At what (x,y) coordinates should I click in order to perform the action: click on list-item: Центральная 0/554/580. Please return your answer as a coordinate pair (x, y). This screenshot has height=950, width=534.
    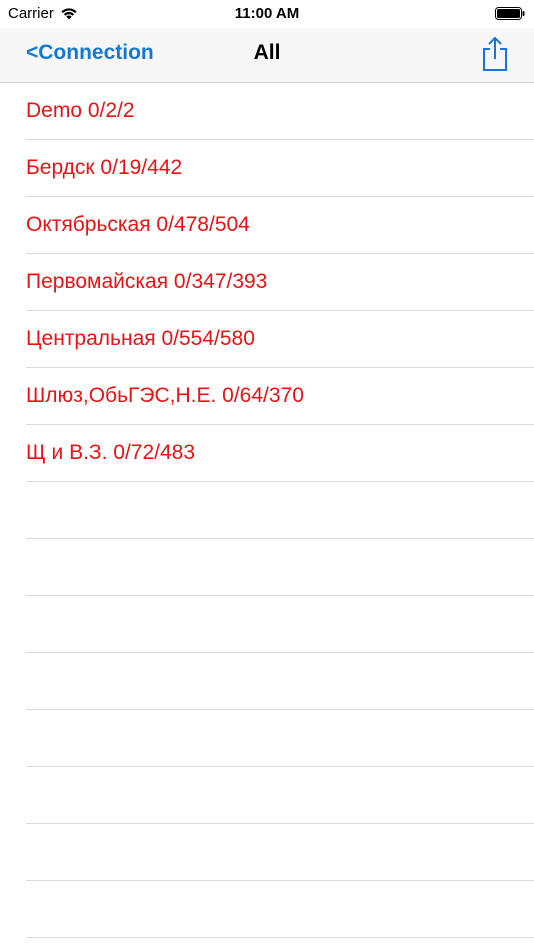
    Looking at the image, I should click on (267, 339).